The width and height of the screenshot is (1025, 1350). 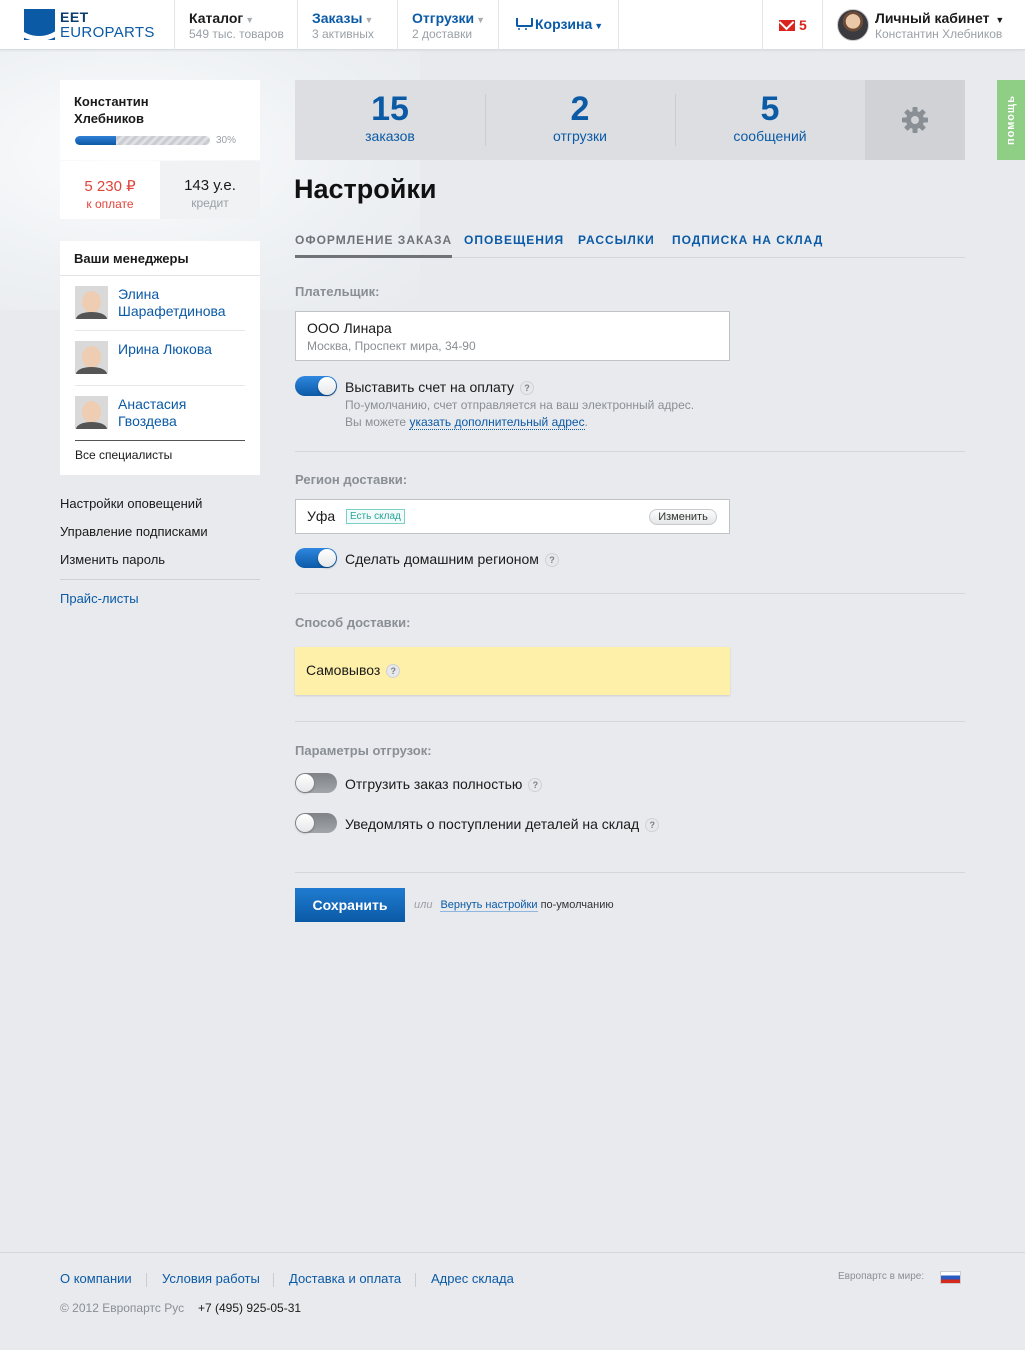 What do you see at coordinates (881, 1276) in the screenshot?
I see `world-label: Европартс в мире:` at bounding box center [881, 1276].